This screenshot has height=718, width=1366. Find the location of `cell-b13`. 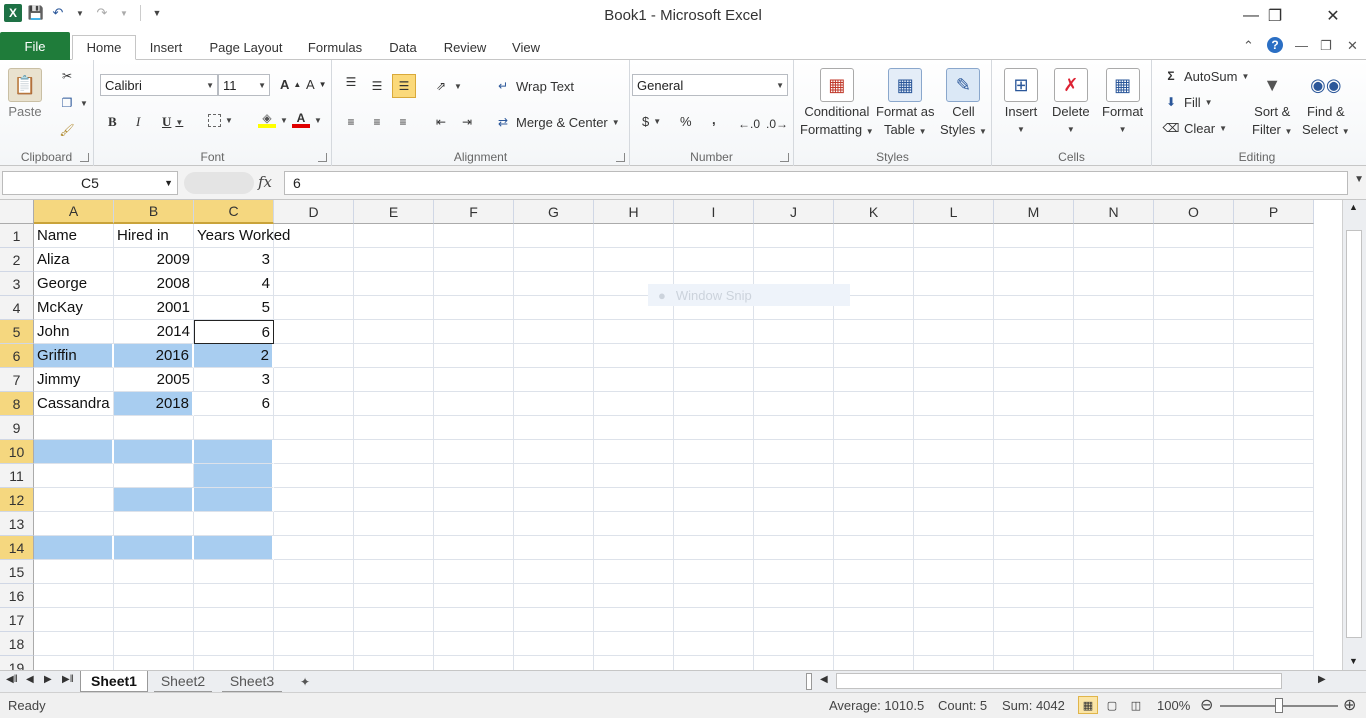

cell-b13 is located at coordinates (154, 524).